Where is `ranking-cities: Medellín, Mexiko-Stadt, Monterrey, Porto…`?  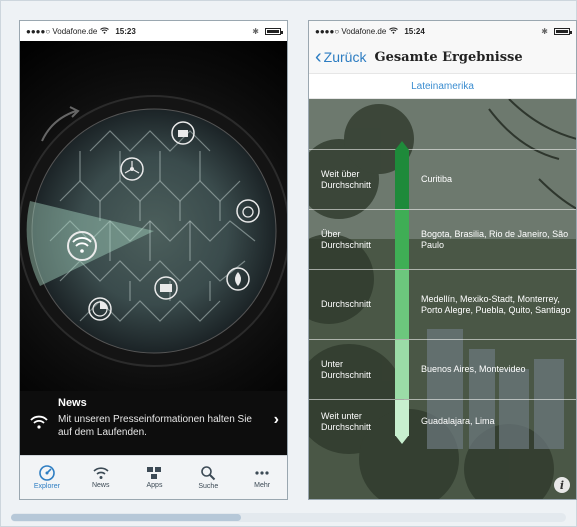
ranking-cities: Medellín, Mexiko-Stadt, Monterrey, Porto… is located at coordinates (496, 304).